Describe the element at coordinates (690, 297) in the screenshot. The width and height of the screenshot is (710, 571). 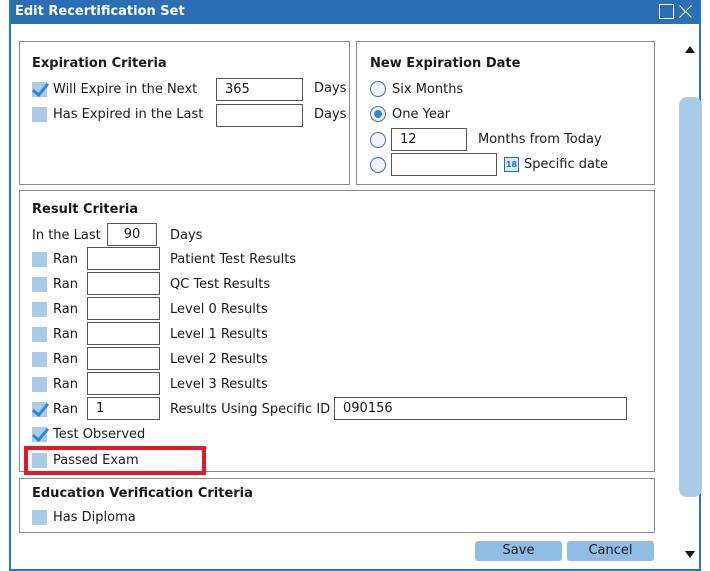
I see `scrollbar-thumb` at that location.